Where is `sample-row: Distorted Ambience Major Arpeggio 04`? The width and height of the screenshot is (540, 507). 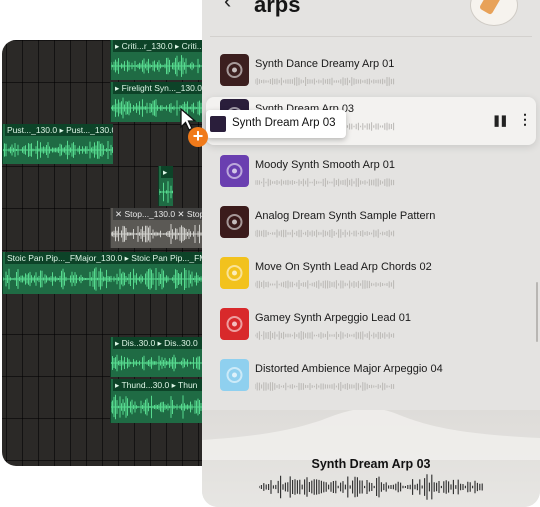 sample-row: Distorted Ambience Major Arpeggio 04 is located at coordinates (372, 381).